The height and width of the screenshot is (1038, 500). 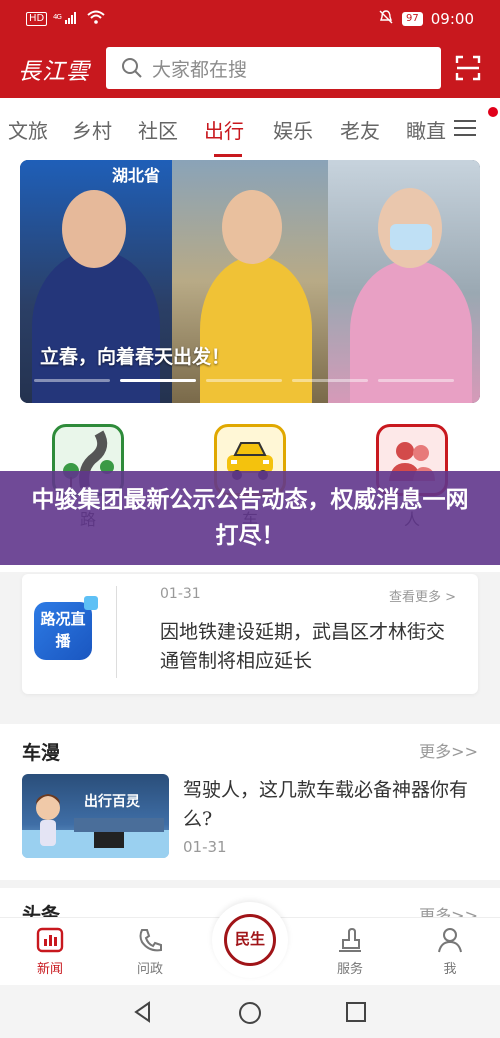 I want to click on mute-icon, so click(x=386, y=19).